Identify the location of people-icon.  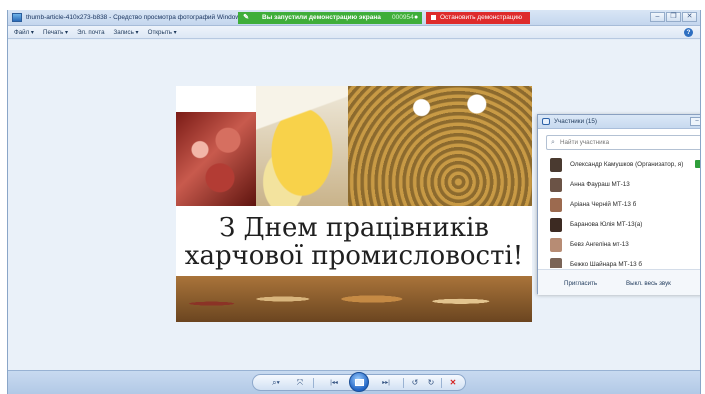
(546, 121).